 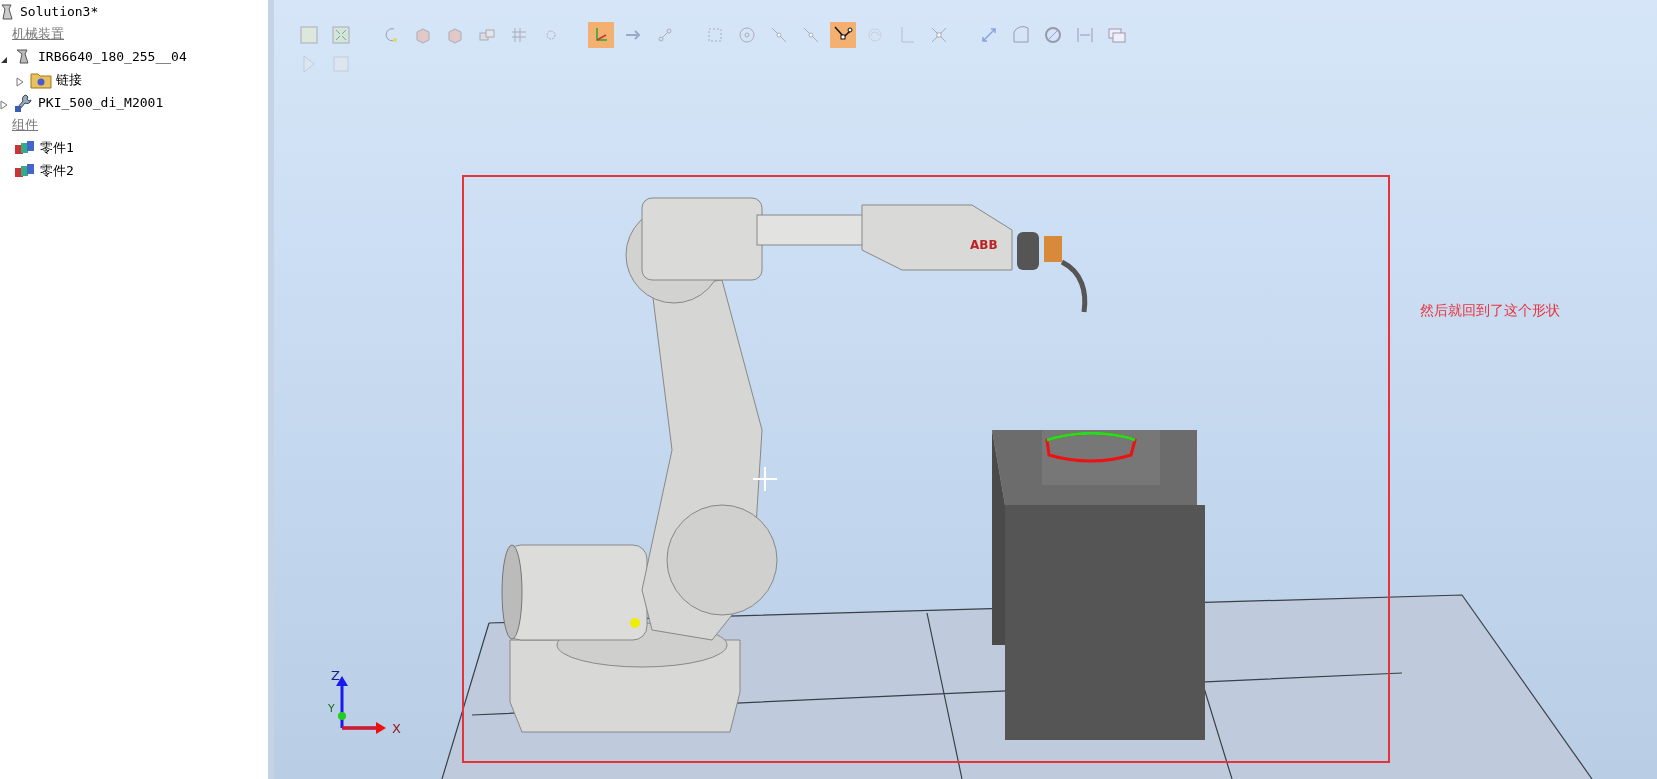 What do you see at coordinates (112, 56) in the screenshot?
I see `tree-item-label: IRB6640_180_255__04` at bounding box center [112, 56].